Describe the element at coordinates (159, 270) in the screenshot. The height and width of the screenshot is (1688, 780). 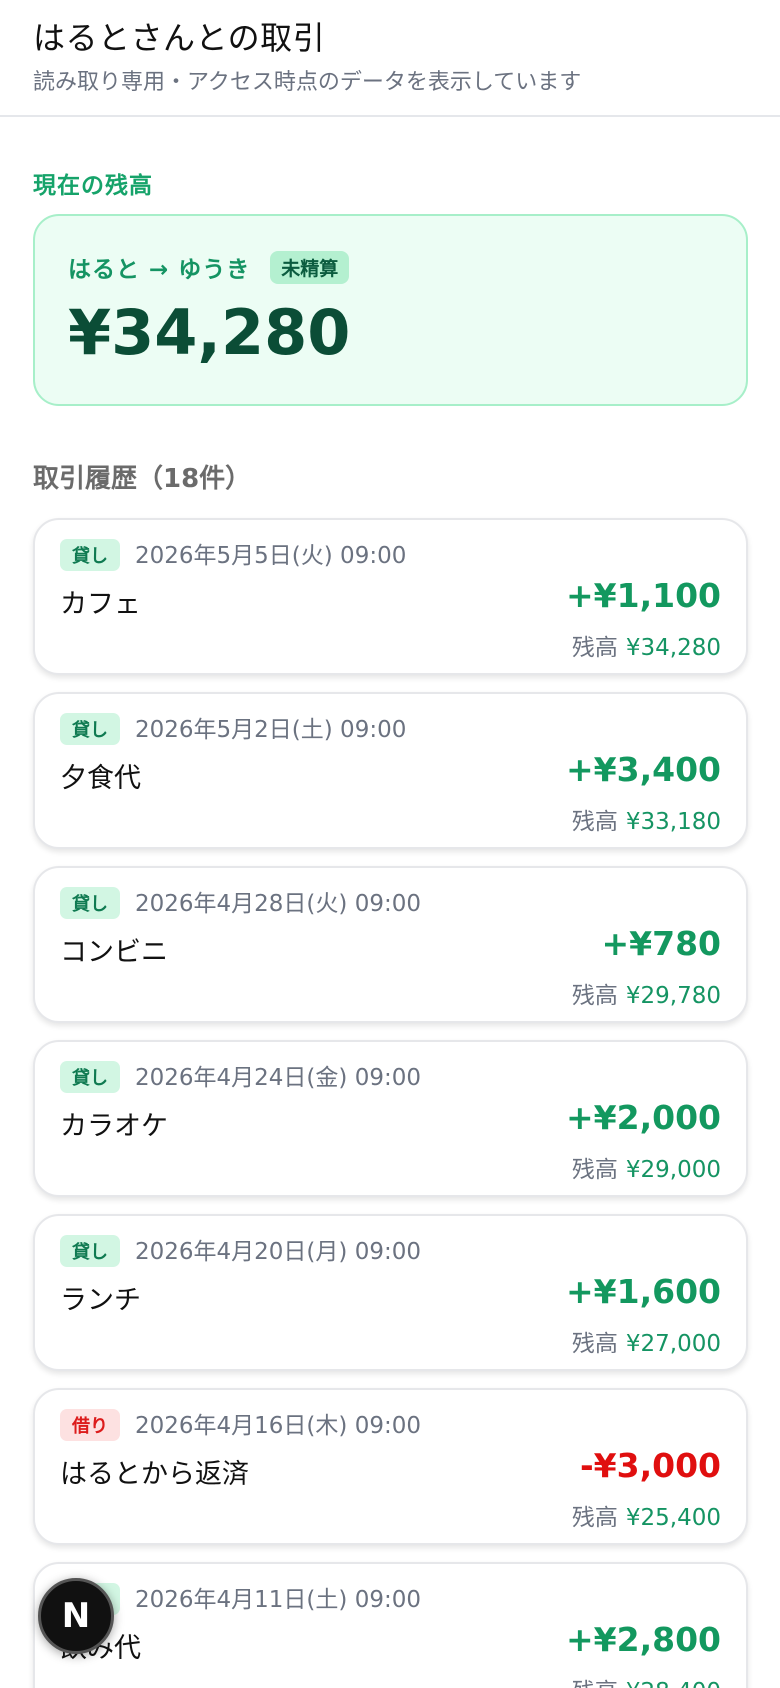
I see `balance-direction: はると → ゆうき` at that location.